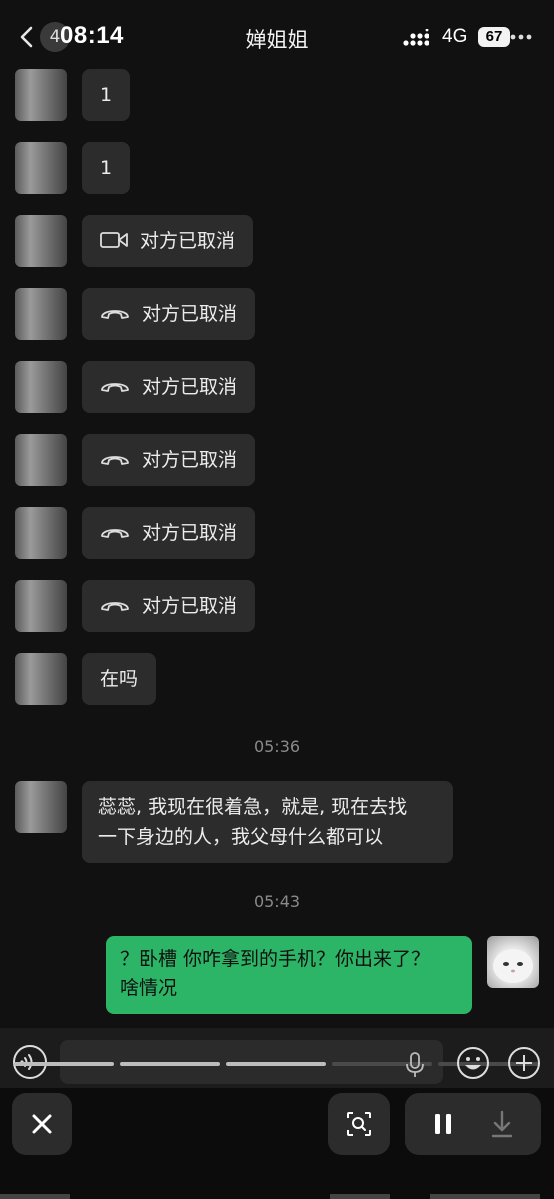 The height and width of the screenshot is (1199, 554). What do you see at coordinates (415, 1065) in the screenshot?
I see `microphone-icon` at bounding box center [415, 1065].